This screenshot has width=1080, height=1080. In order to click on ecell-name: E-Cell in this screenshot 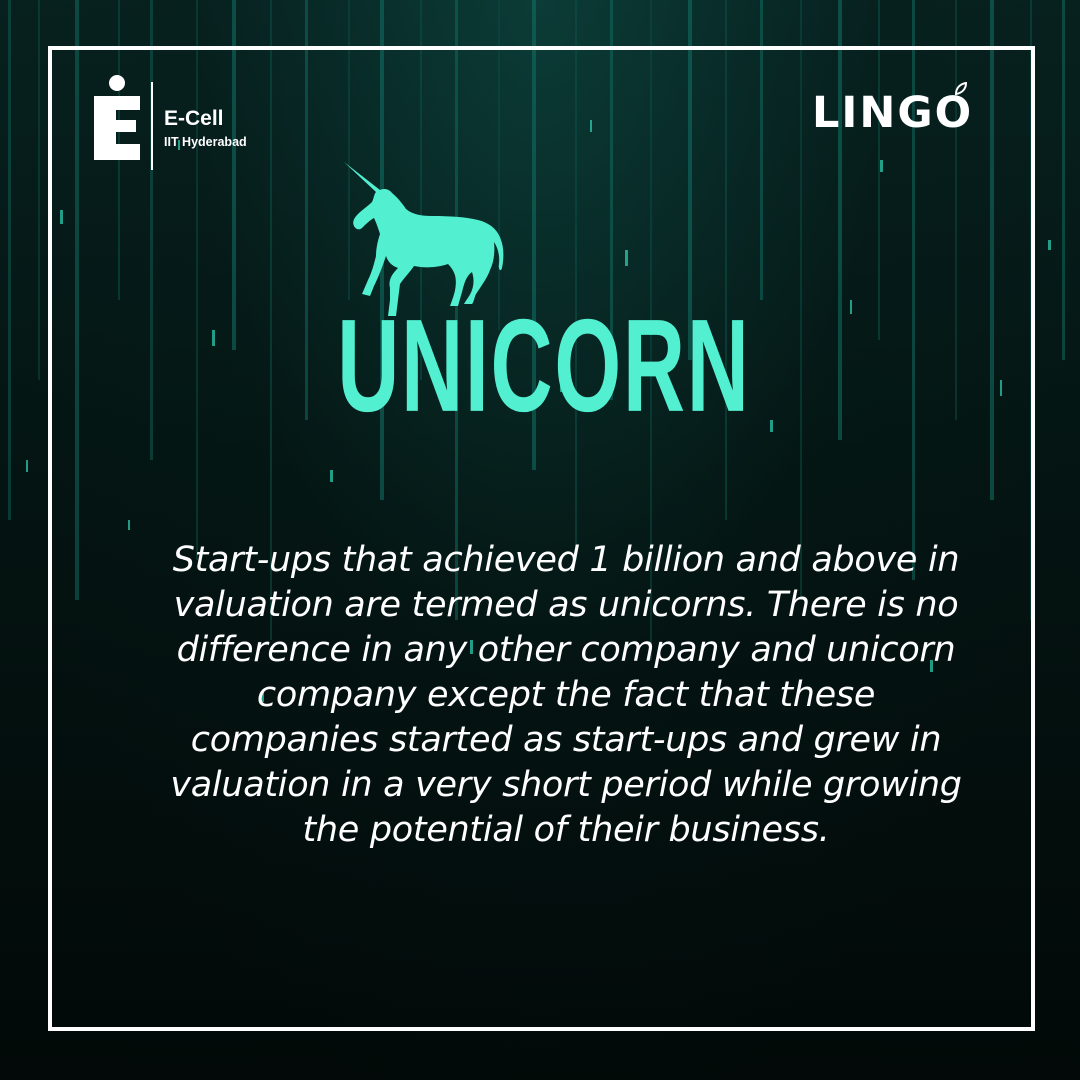, I will do `click(194, 118)`.